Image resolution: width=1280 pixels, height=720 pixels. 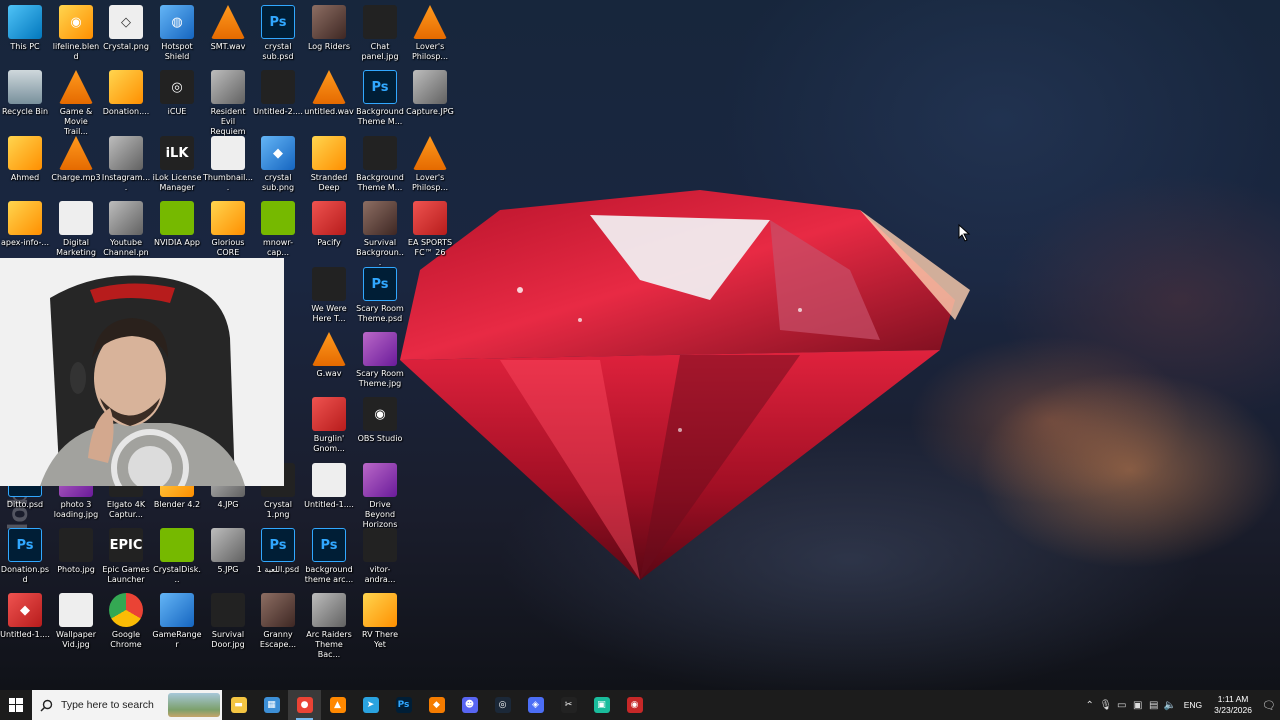 What do you see at coordinates (177, 33) in the screenshot?
I see `desktop-shortcut: ◍ Hotspot Shield` at bounding box center [177, 33].